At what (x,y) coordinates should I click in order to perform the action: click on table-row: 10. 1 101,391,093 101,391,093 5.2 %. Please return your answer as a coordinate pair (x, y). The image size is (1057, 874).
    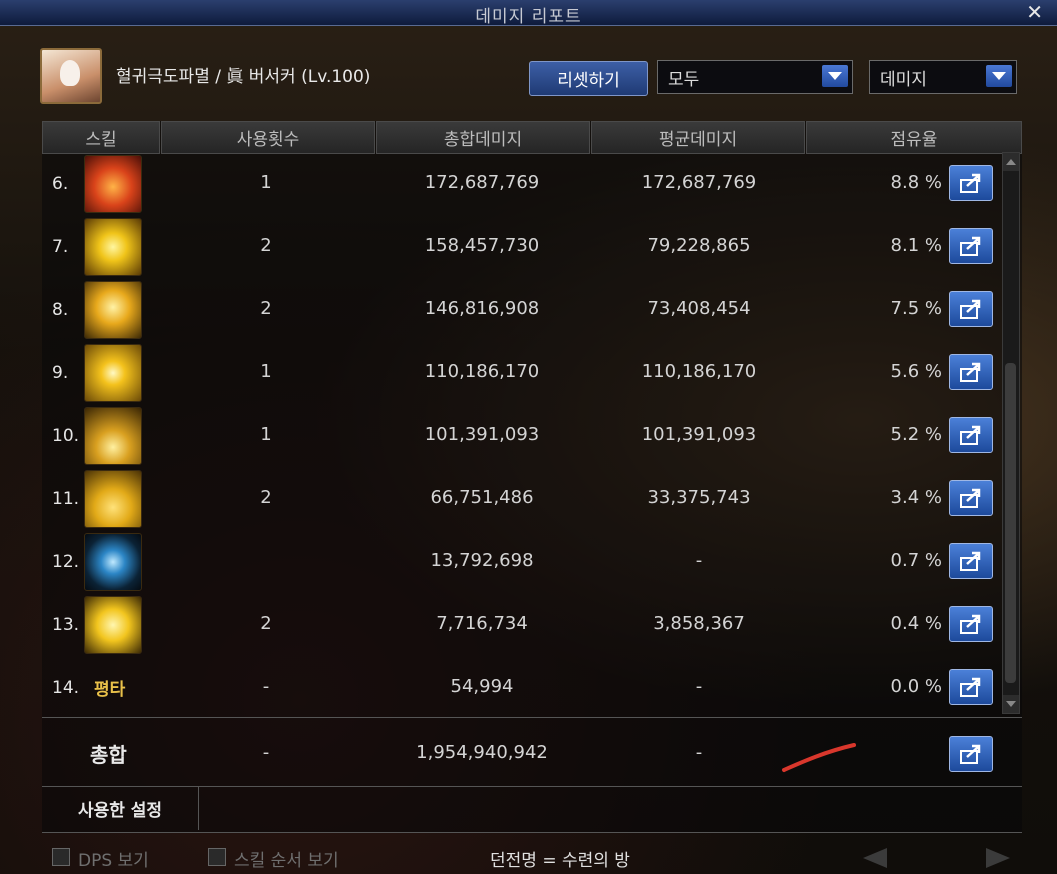
    Looking at the image, I should click on (522, 435).